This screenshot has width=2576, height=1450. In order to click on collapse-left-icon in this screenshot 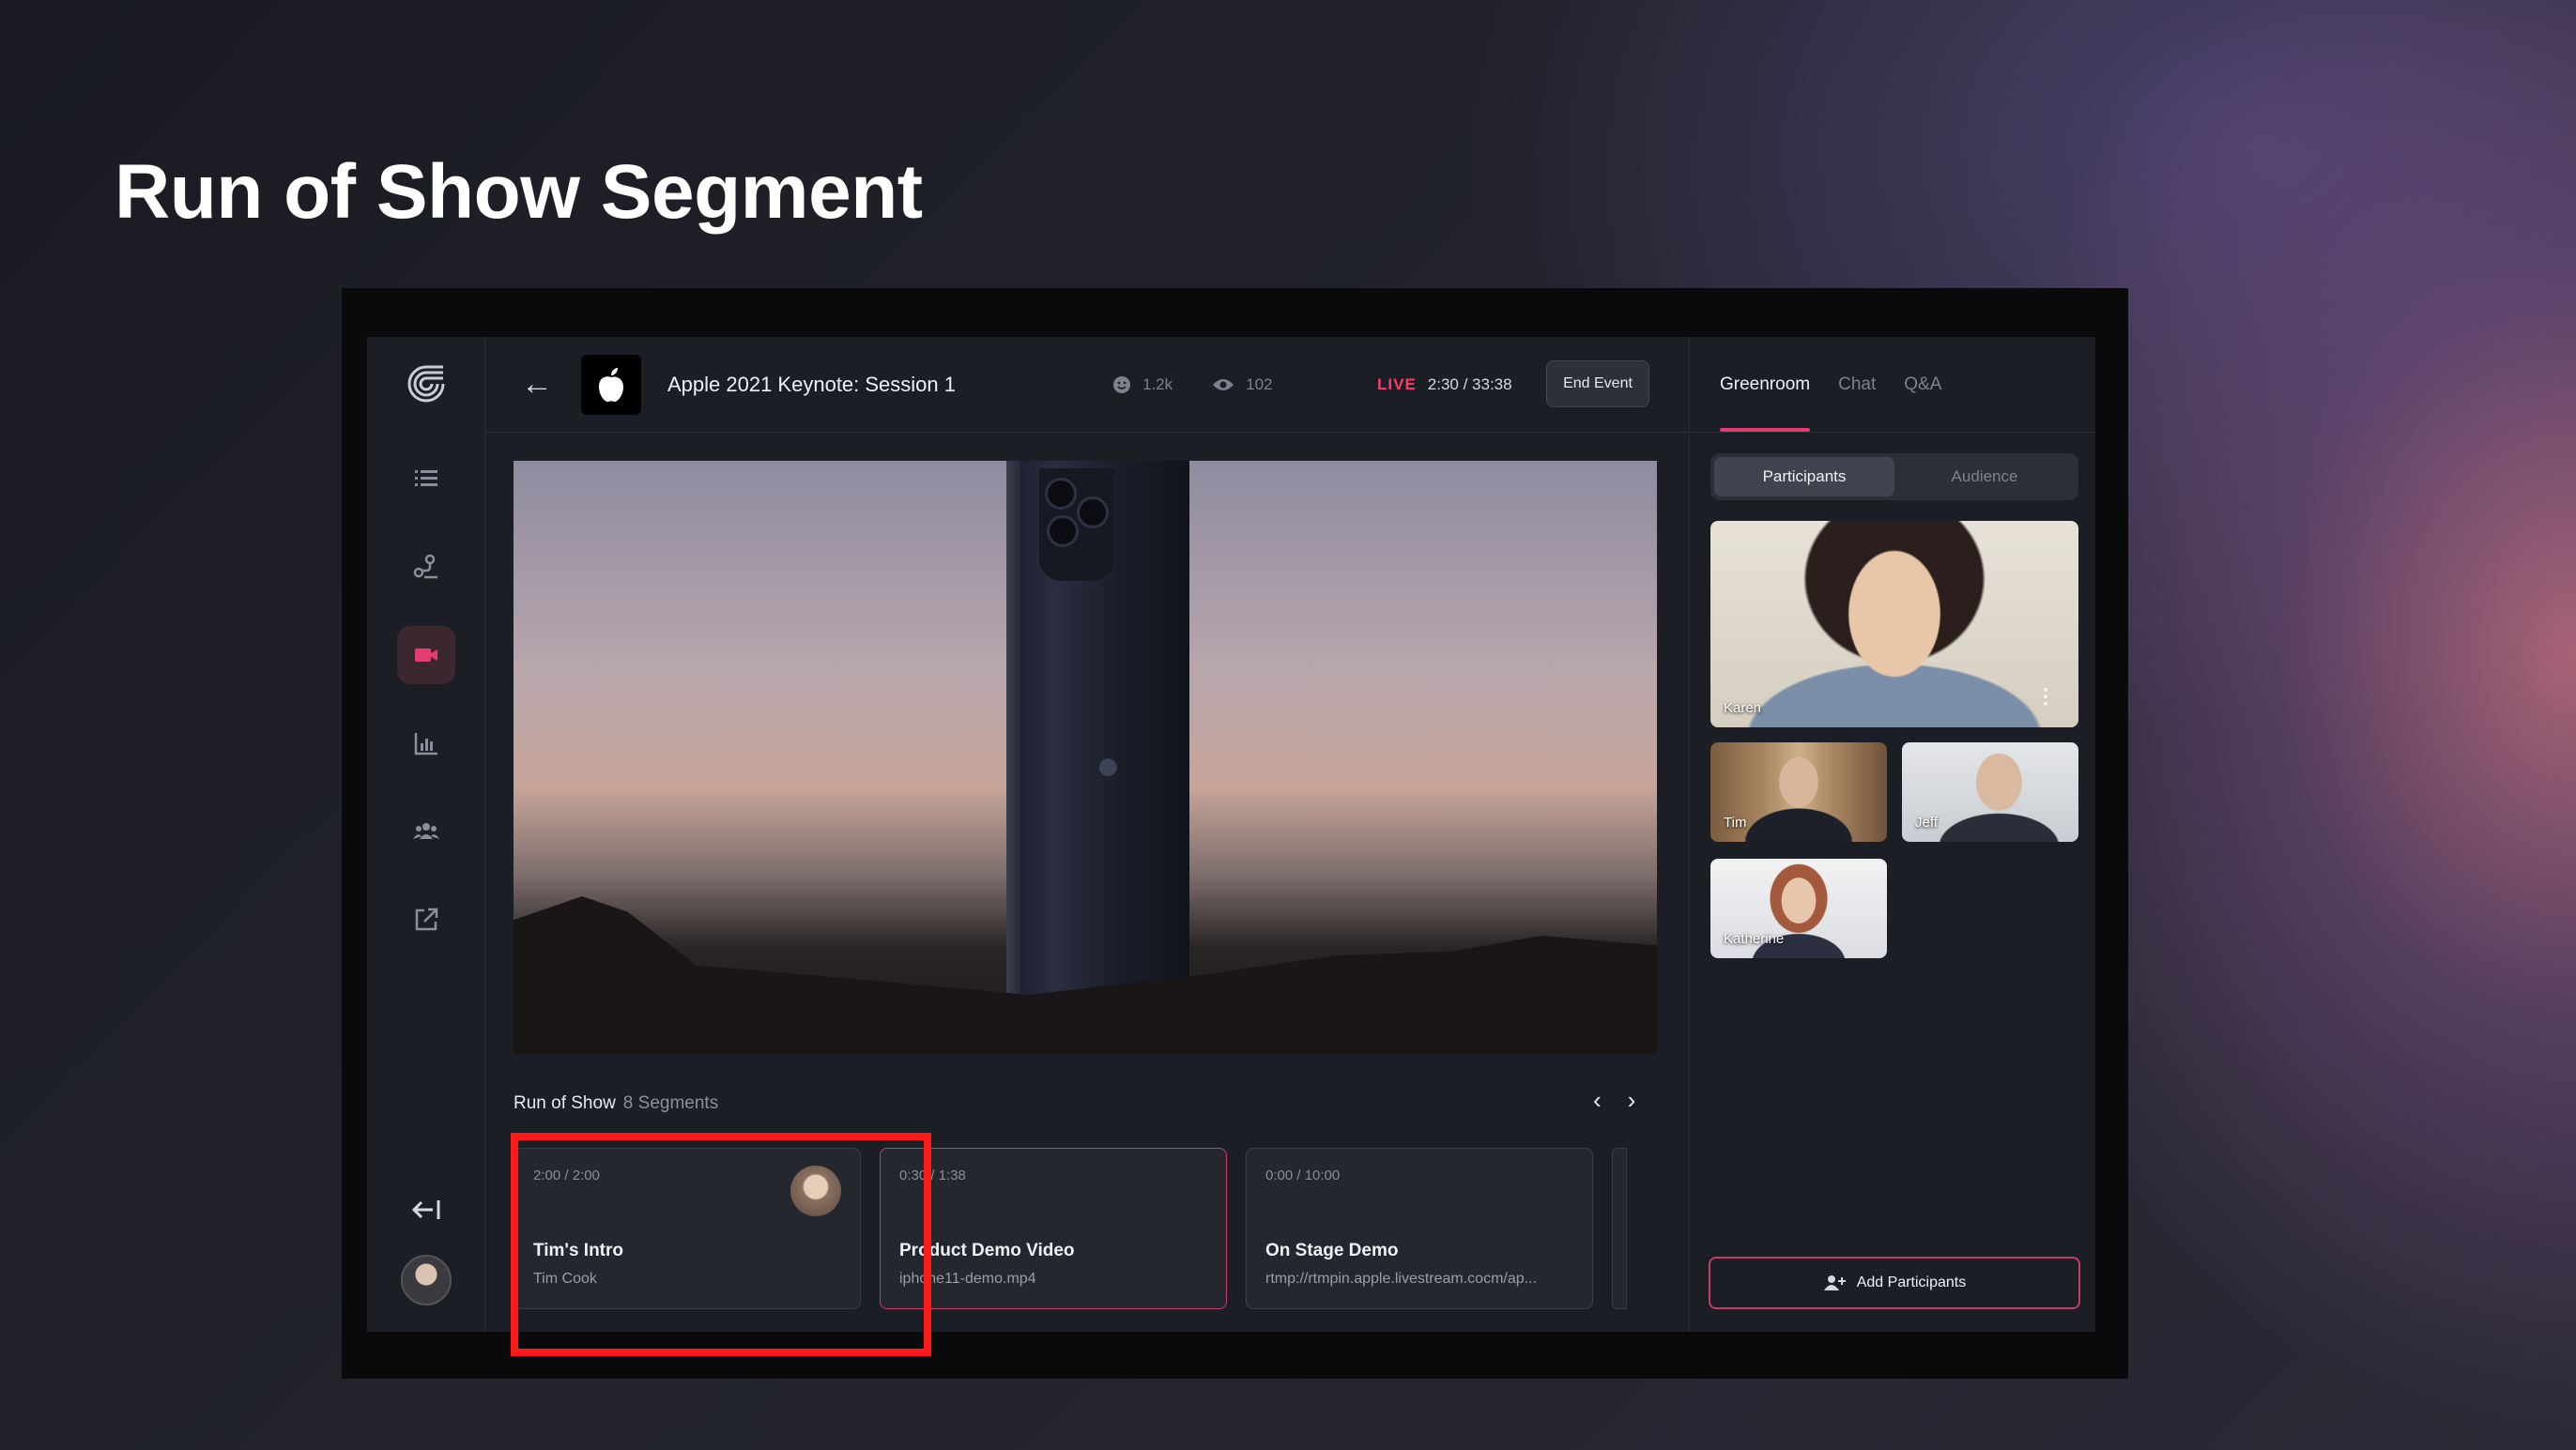, I will do `click(426, 1210)`.